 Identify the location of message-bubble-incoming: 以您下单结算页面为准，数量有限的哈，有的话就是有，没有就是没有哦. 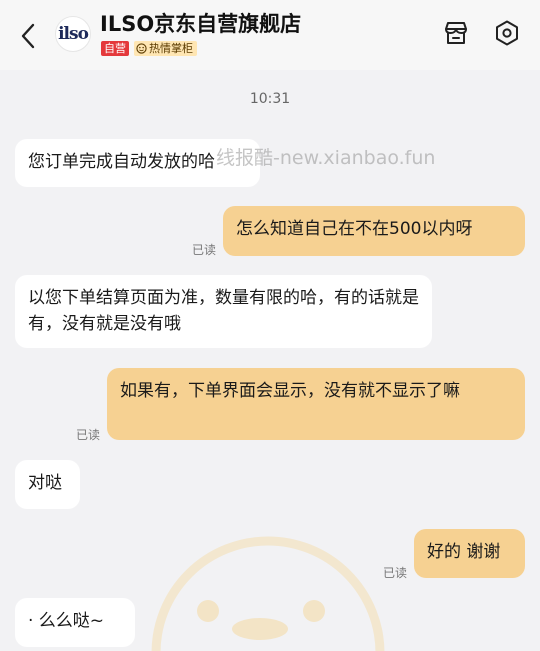
(223, 311).